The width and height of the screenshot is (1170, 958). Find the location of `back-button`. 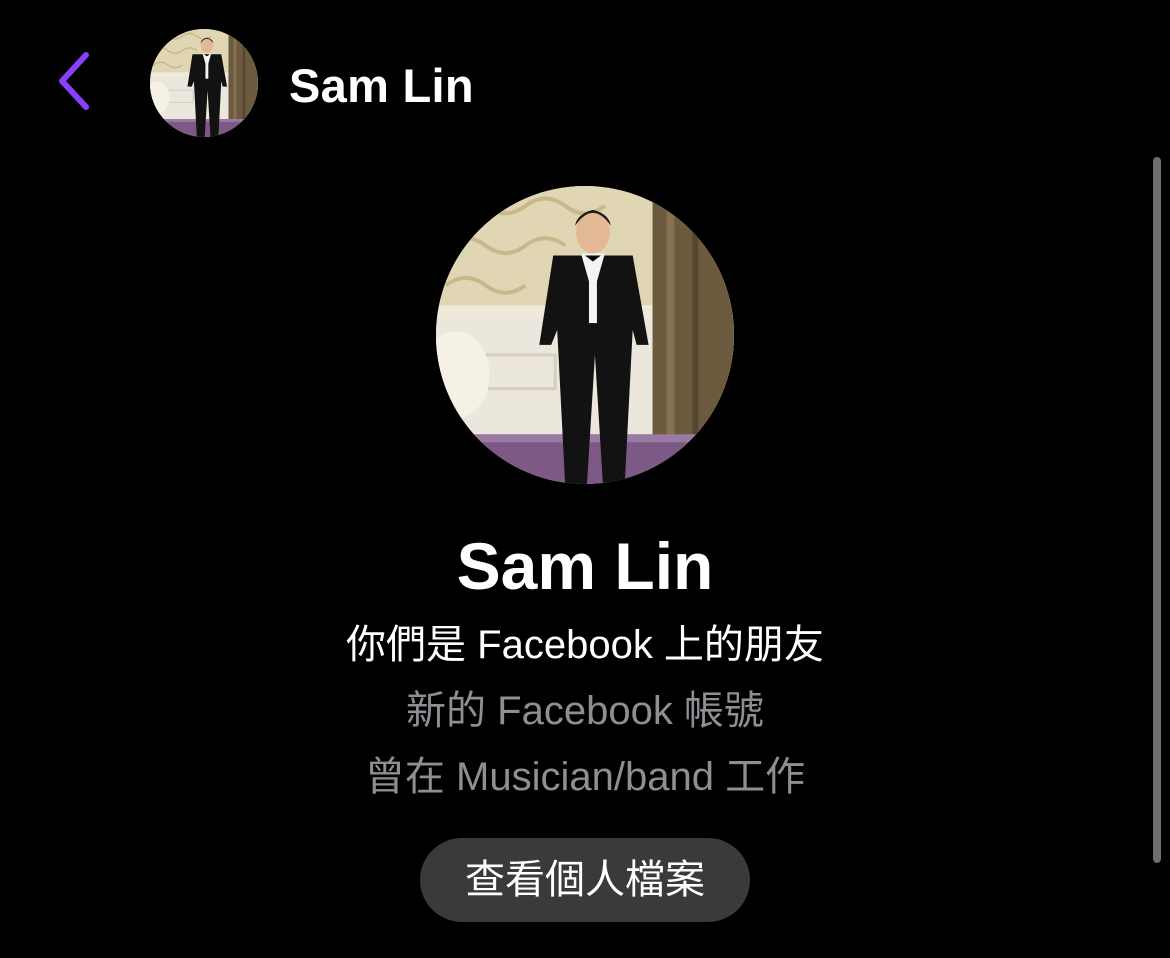

back-button is located at coordinates (75, 81).